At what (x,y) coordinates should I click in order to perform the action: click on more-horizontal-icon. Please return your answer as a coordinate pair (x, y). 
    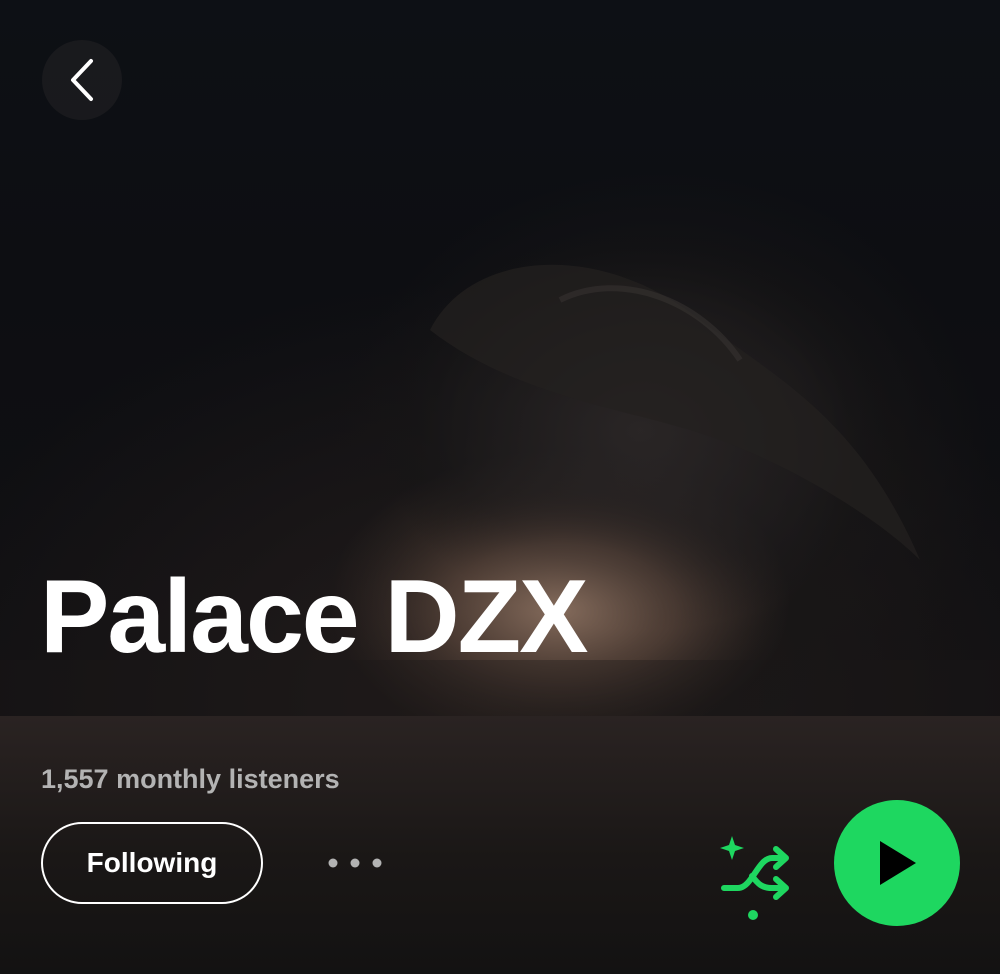
    Looking at the image, I should click on (355, 863).